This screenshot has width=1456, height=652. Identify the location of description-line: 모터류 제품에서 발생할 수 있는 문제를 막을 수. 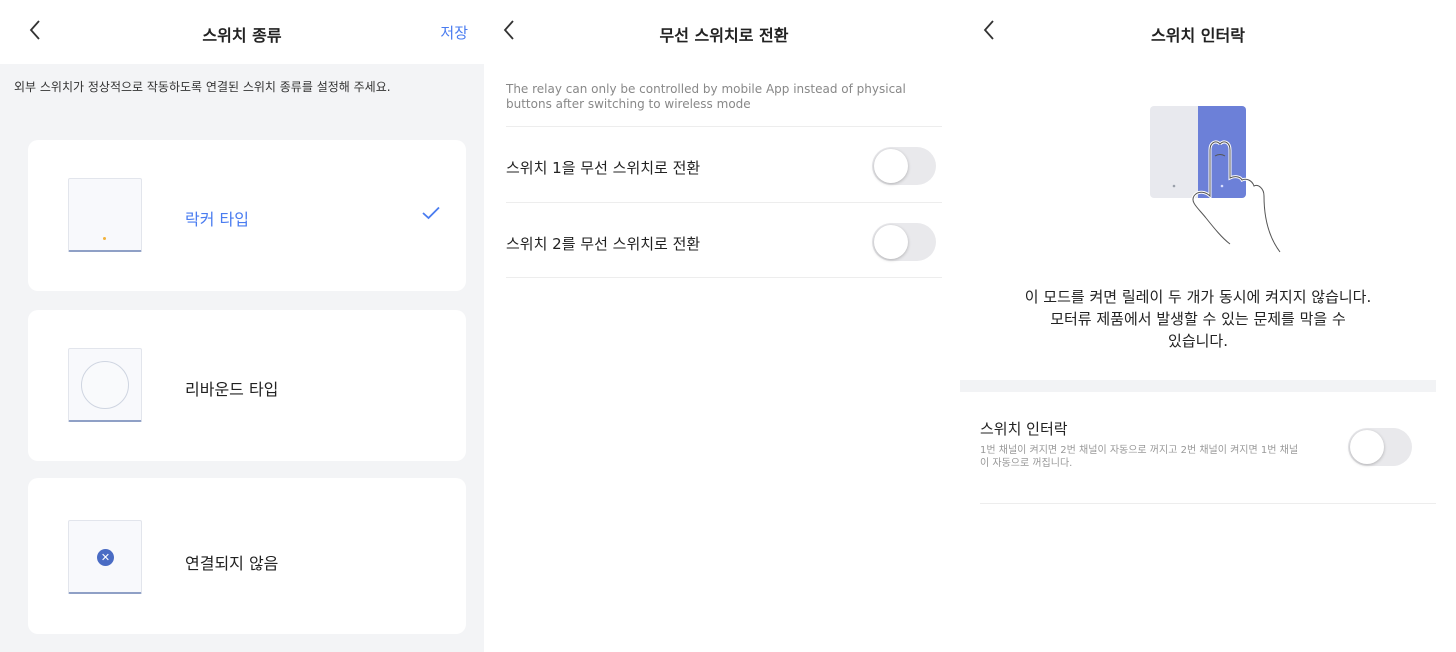
(1198, 319).